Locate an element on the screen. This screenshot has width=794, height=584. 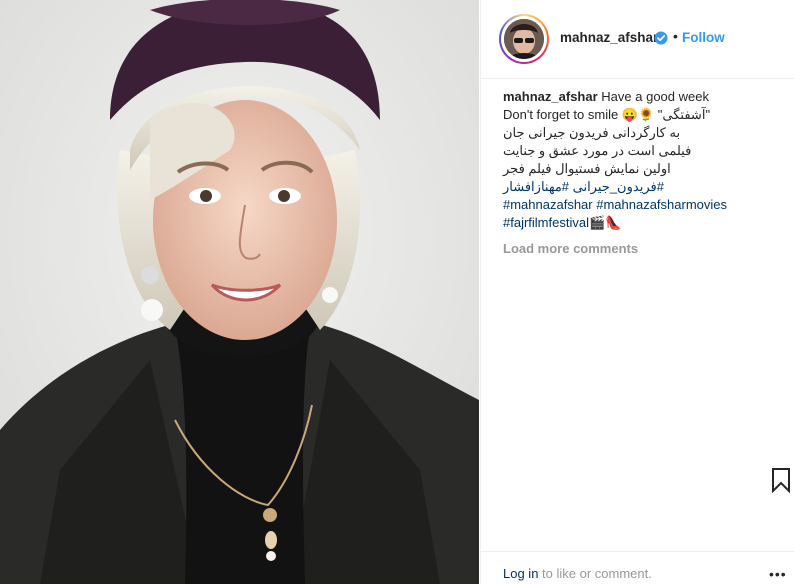
avatar-story-ring is located at coordinates (524, 39).